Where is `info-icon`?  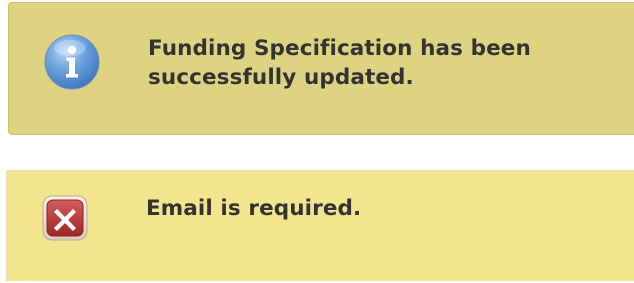
info-icon is located at coordinates (72, 62).